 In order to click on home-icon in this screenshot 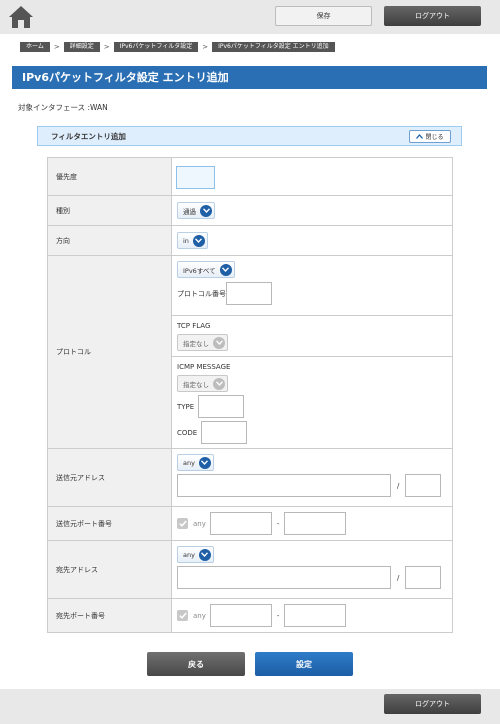, I will do `click(21, 17)`.